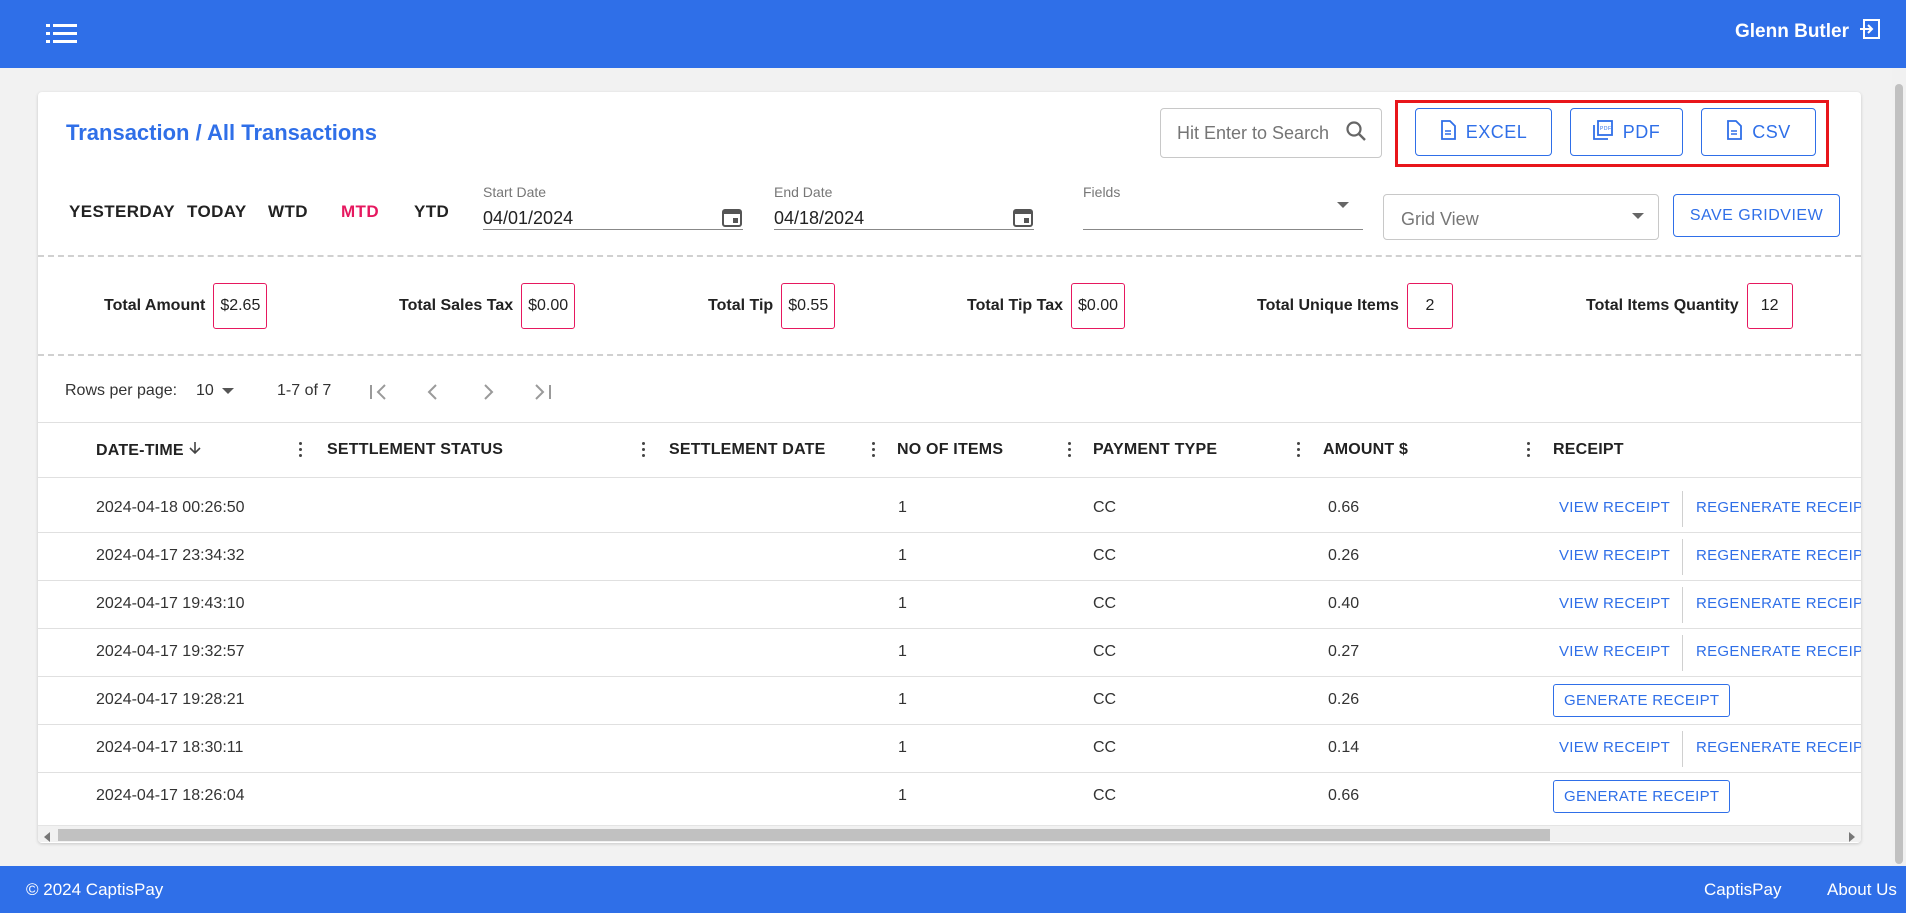 The image size is (1906, 913). What do you see at coordinates (1641, 131) in the screenshot?
I see `pdf-label: PDF` at bounding box center [1641, 131].